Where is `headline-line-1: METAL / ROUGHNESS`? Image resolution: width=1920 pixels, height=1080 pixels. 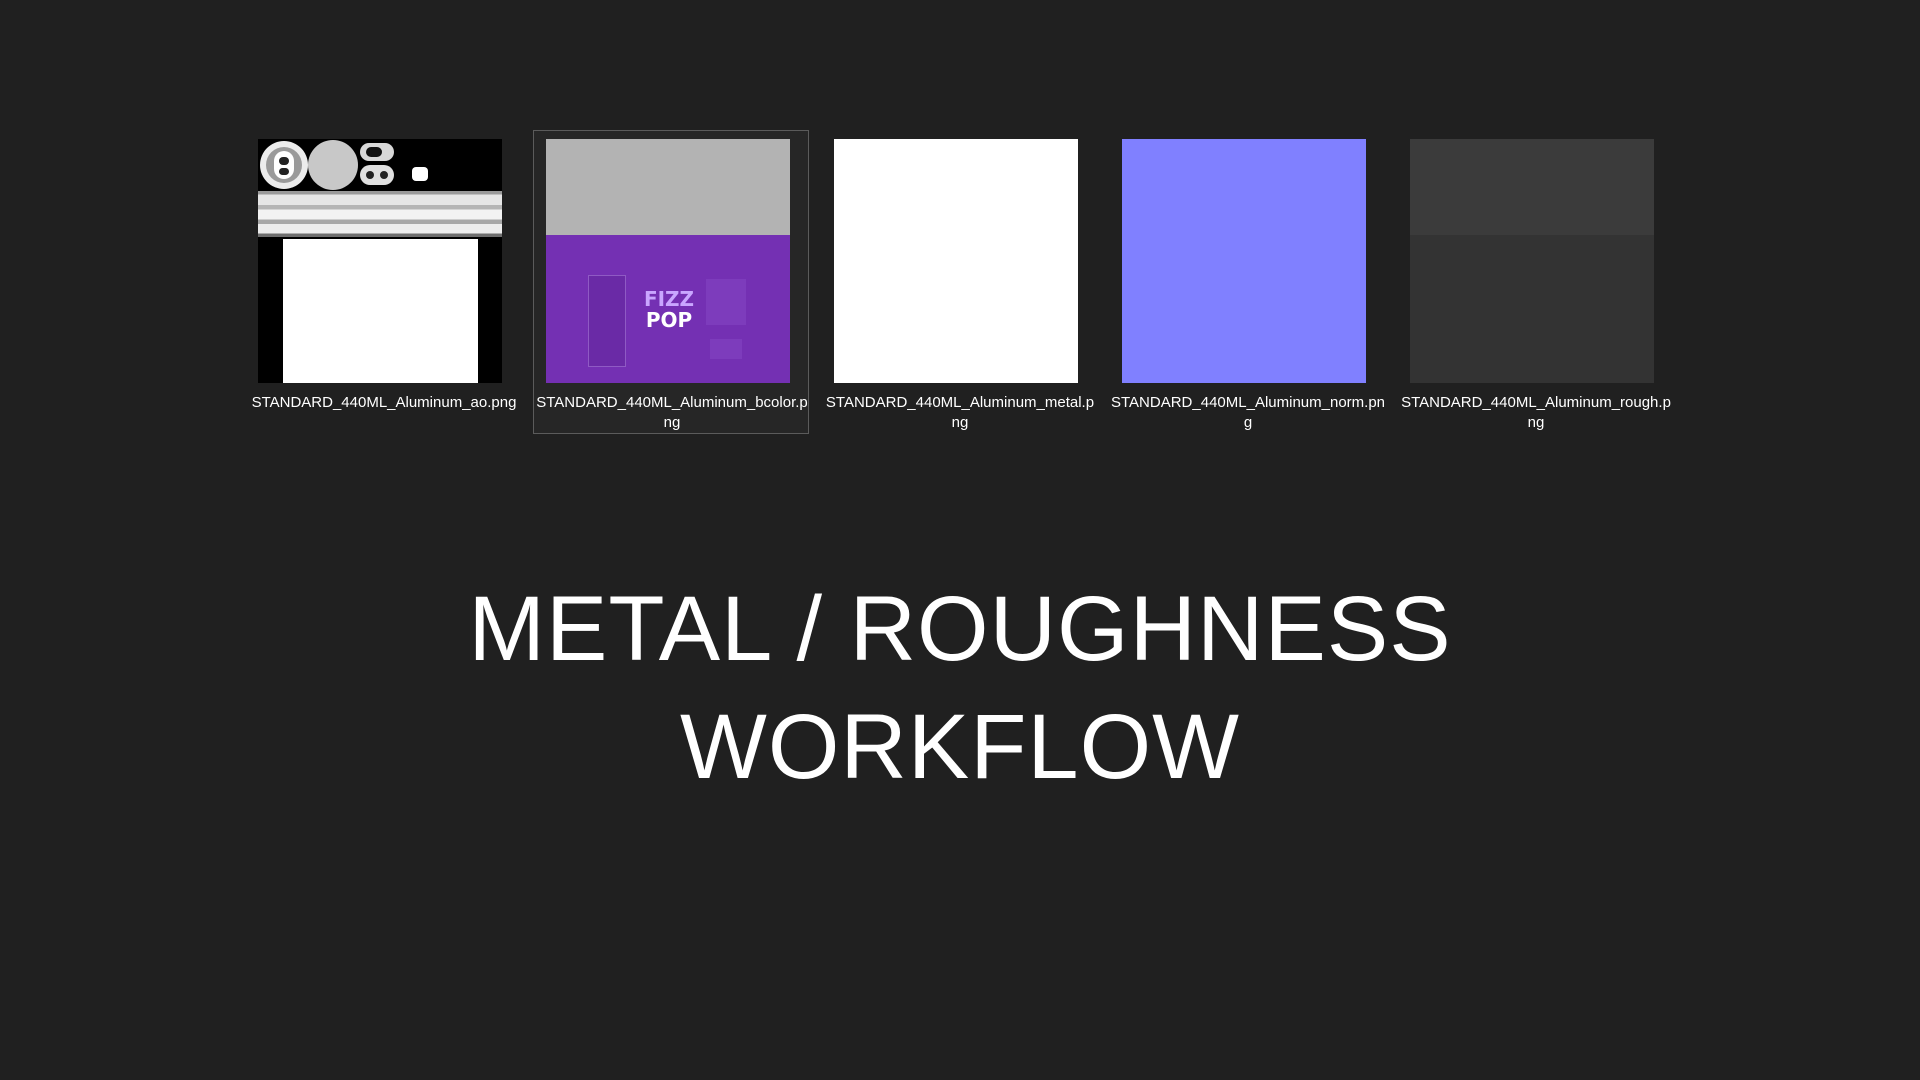 headline-line-1: METAL / ROUGHNESS is located at coordinates (960, 629).